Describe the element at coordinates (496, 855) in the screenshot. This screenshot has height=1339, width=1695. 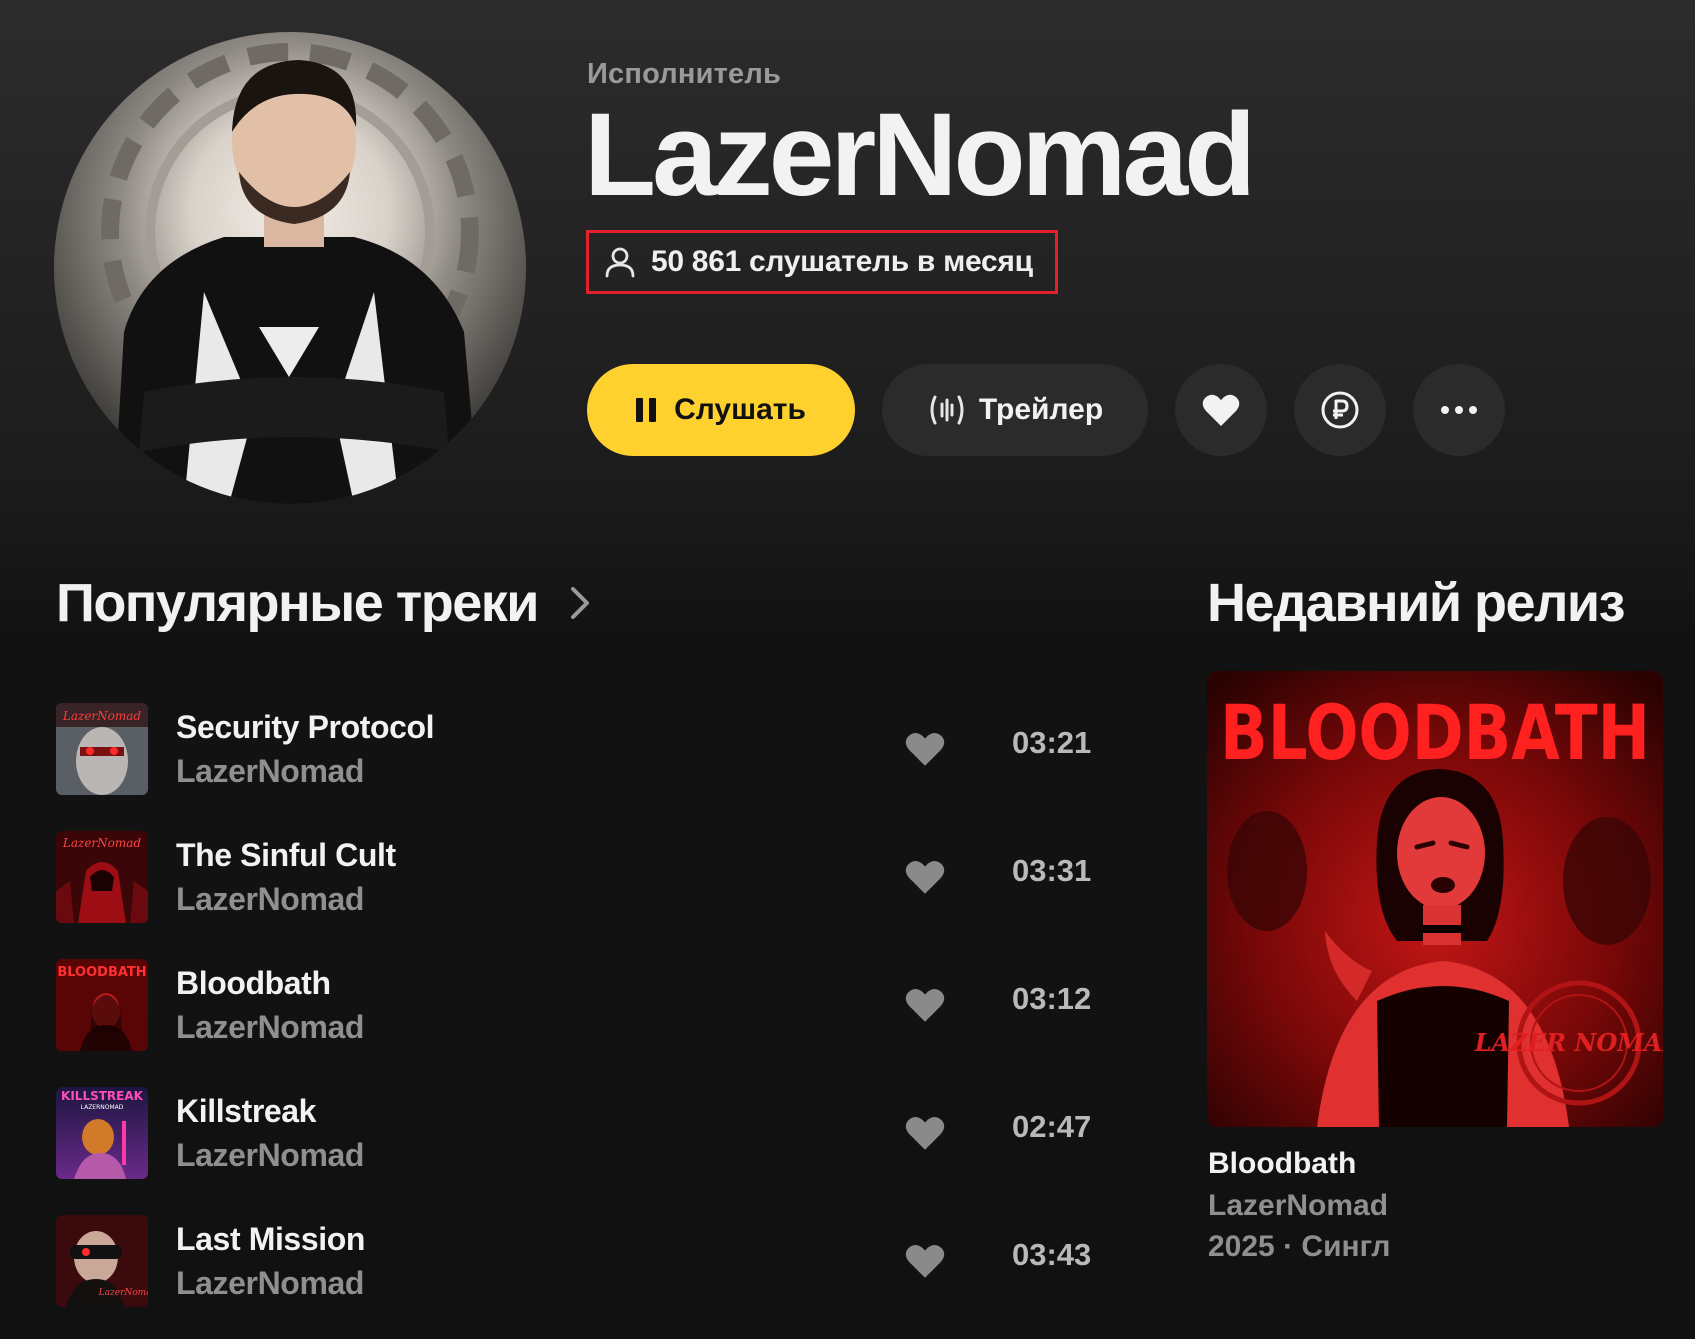
I see `track-title: The Sinful Cult` at that location.